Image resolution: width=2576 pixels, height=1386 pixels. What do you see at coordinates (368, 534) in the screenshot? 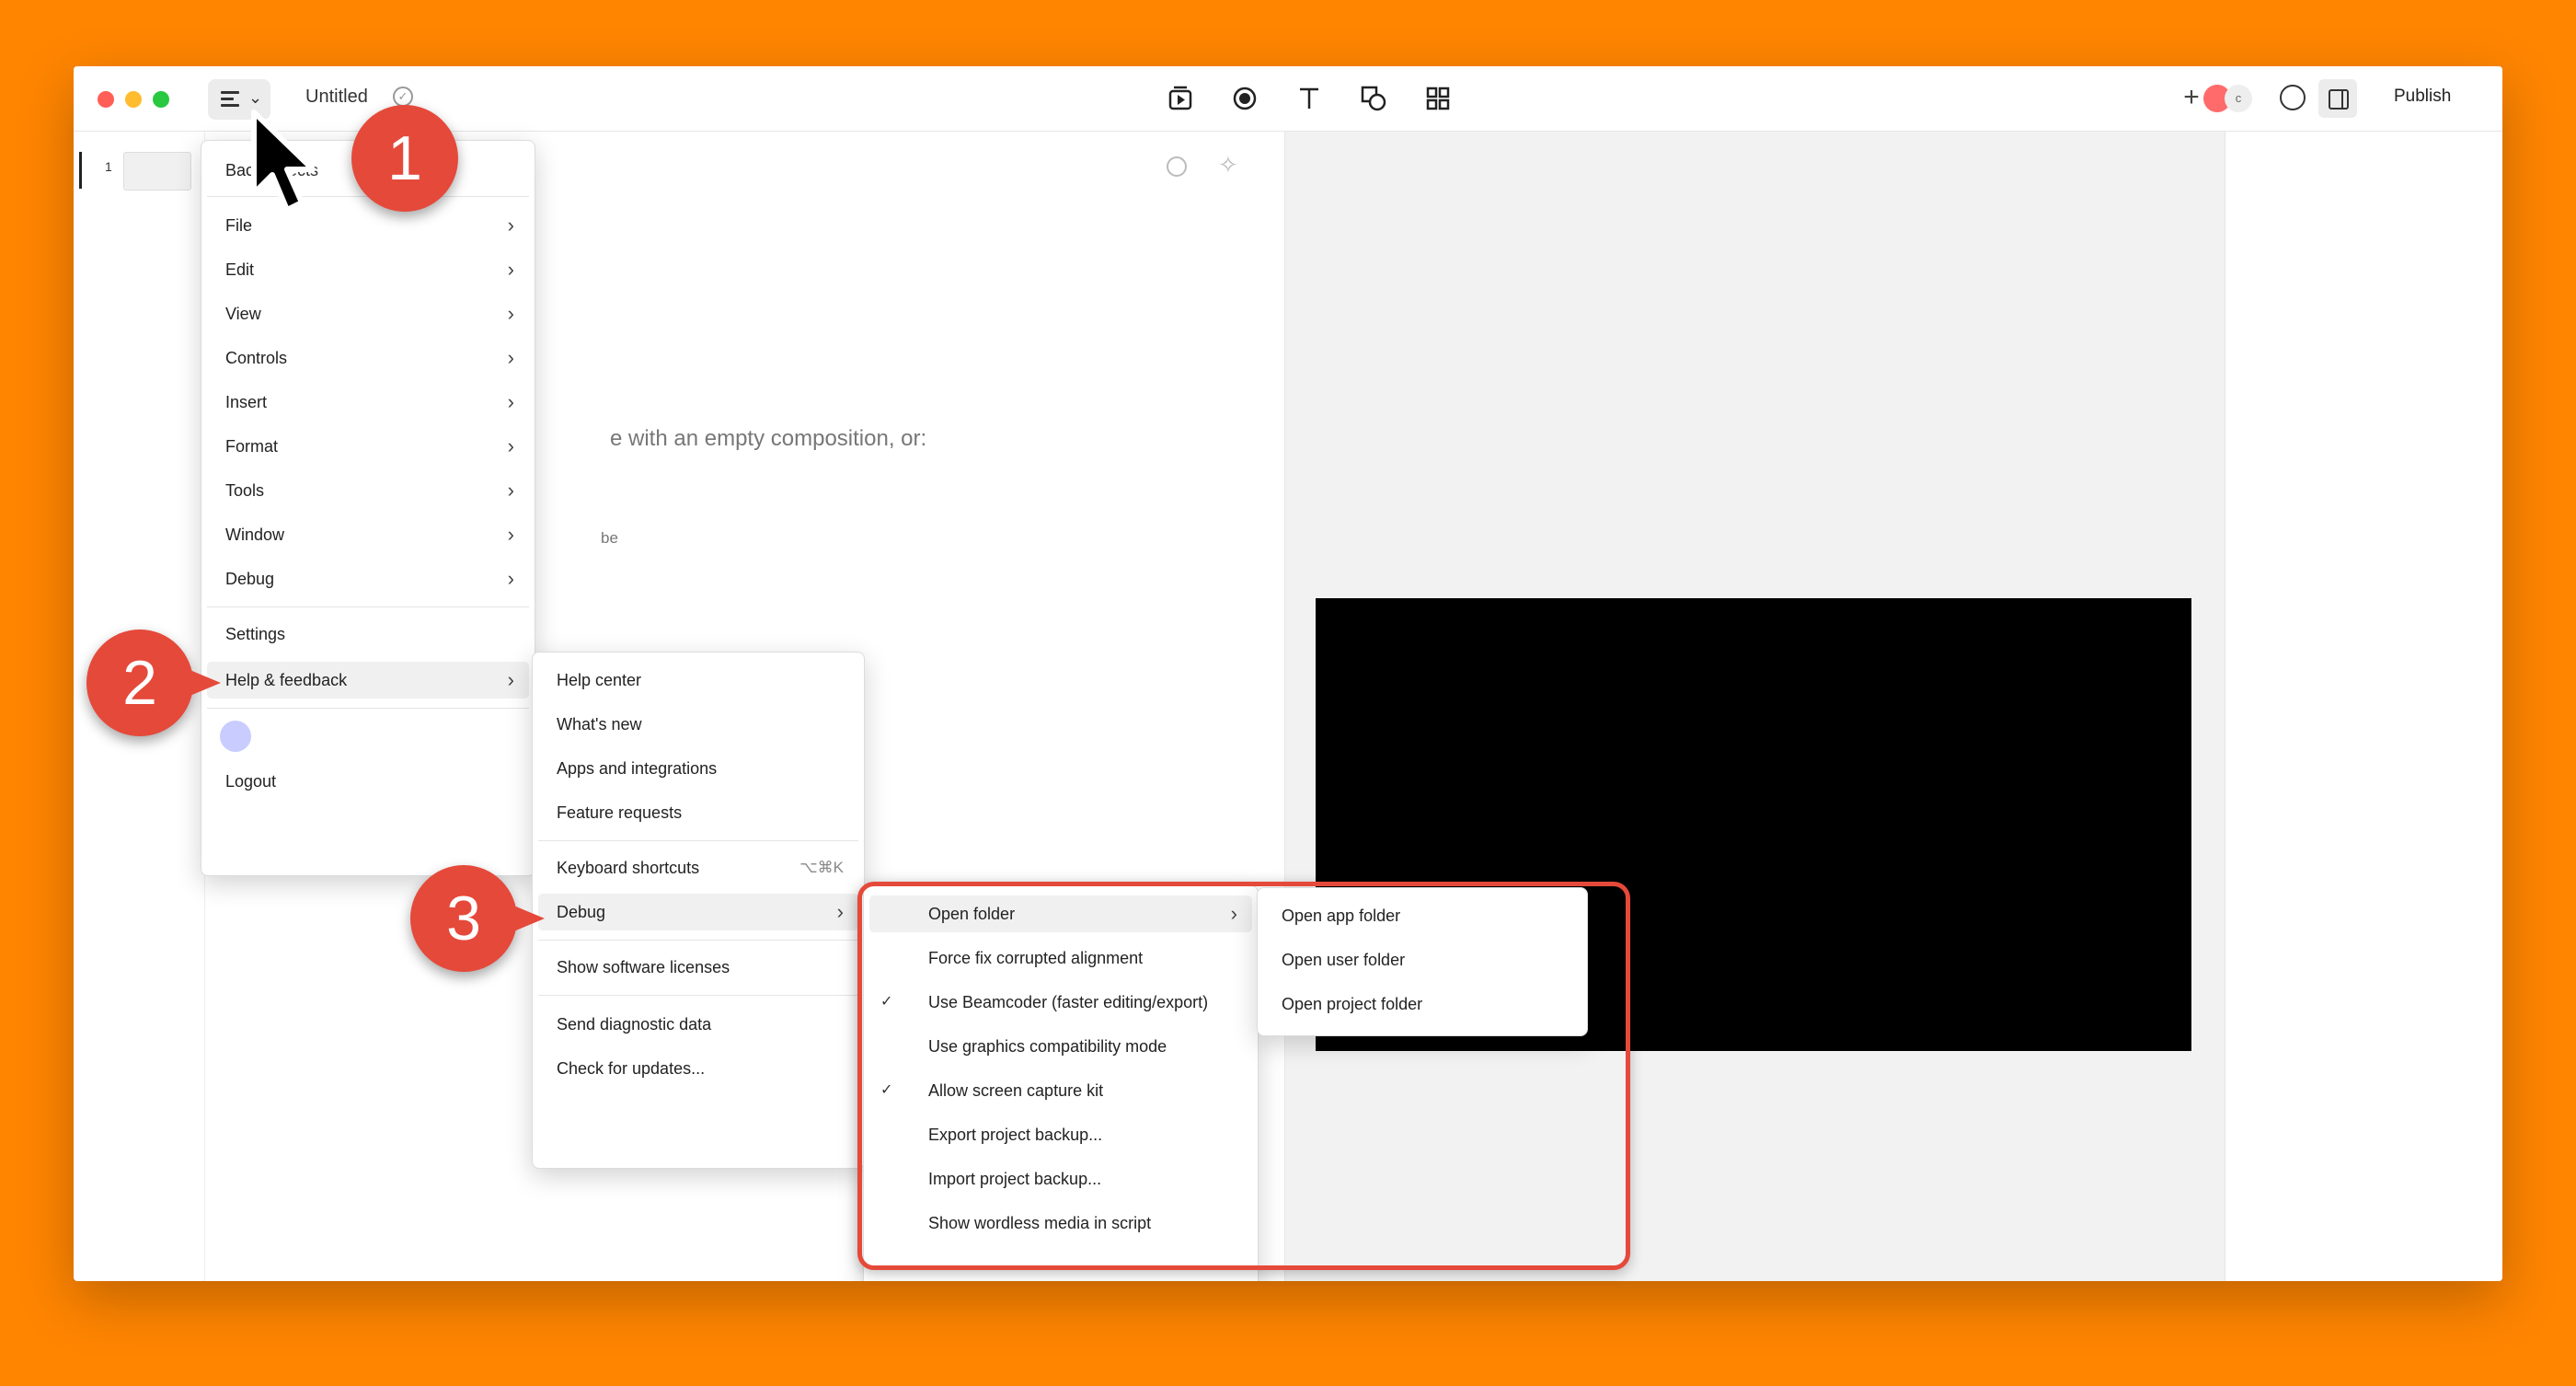
I see `menu-item-window: Window ›` at bounding box center [368, 534].